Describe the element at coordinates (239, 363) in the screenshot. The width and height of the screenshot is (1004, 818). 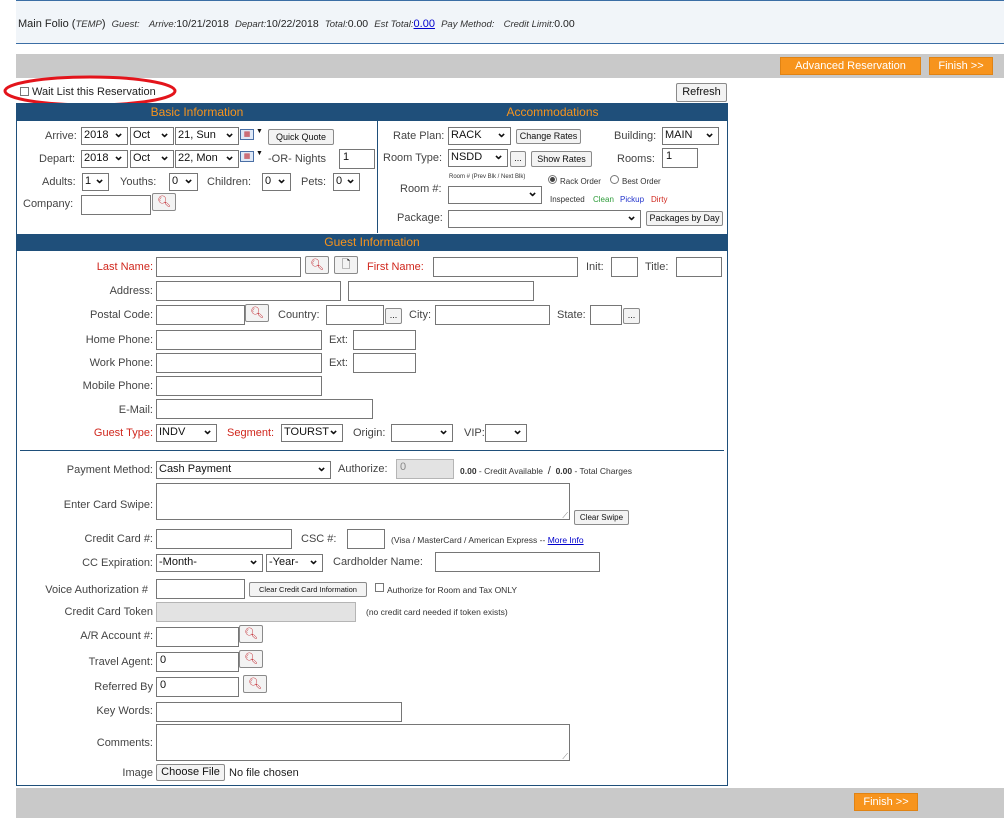
I see `work-phone-input` at that location.